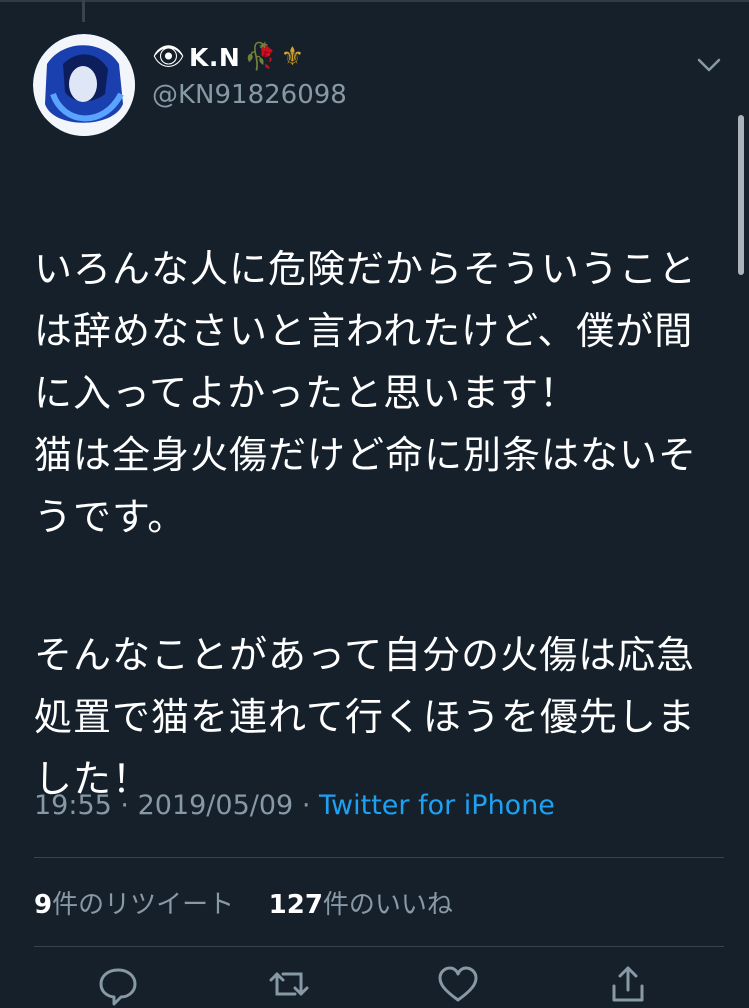 The image size is (749, 1008). I want to click on thread-connector-line, so click(83, 11).